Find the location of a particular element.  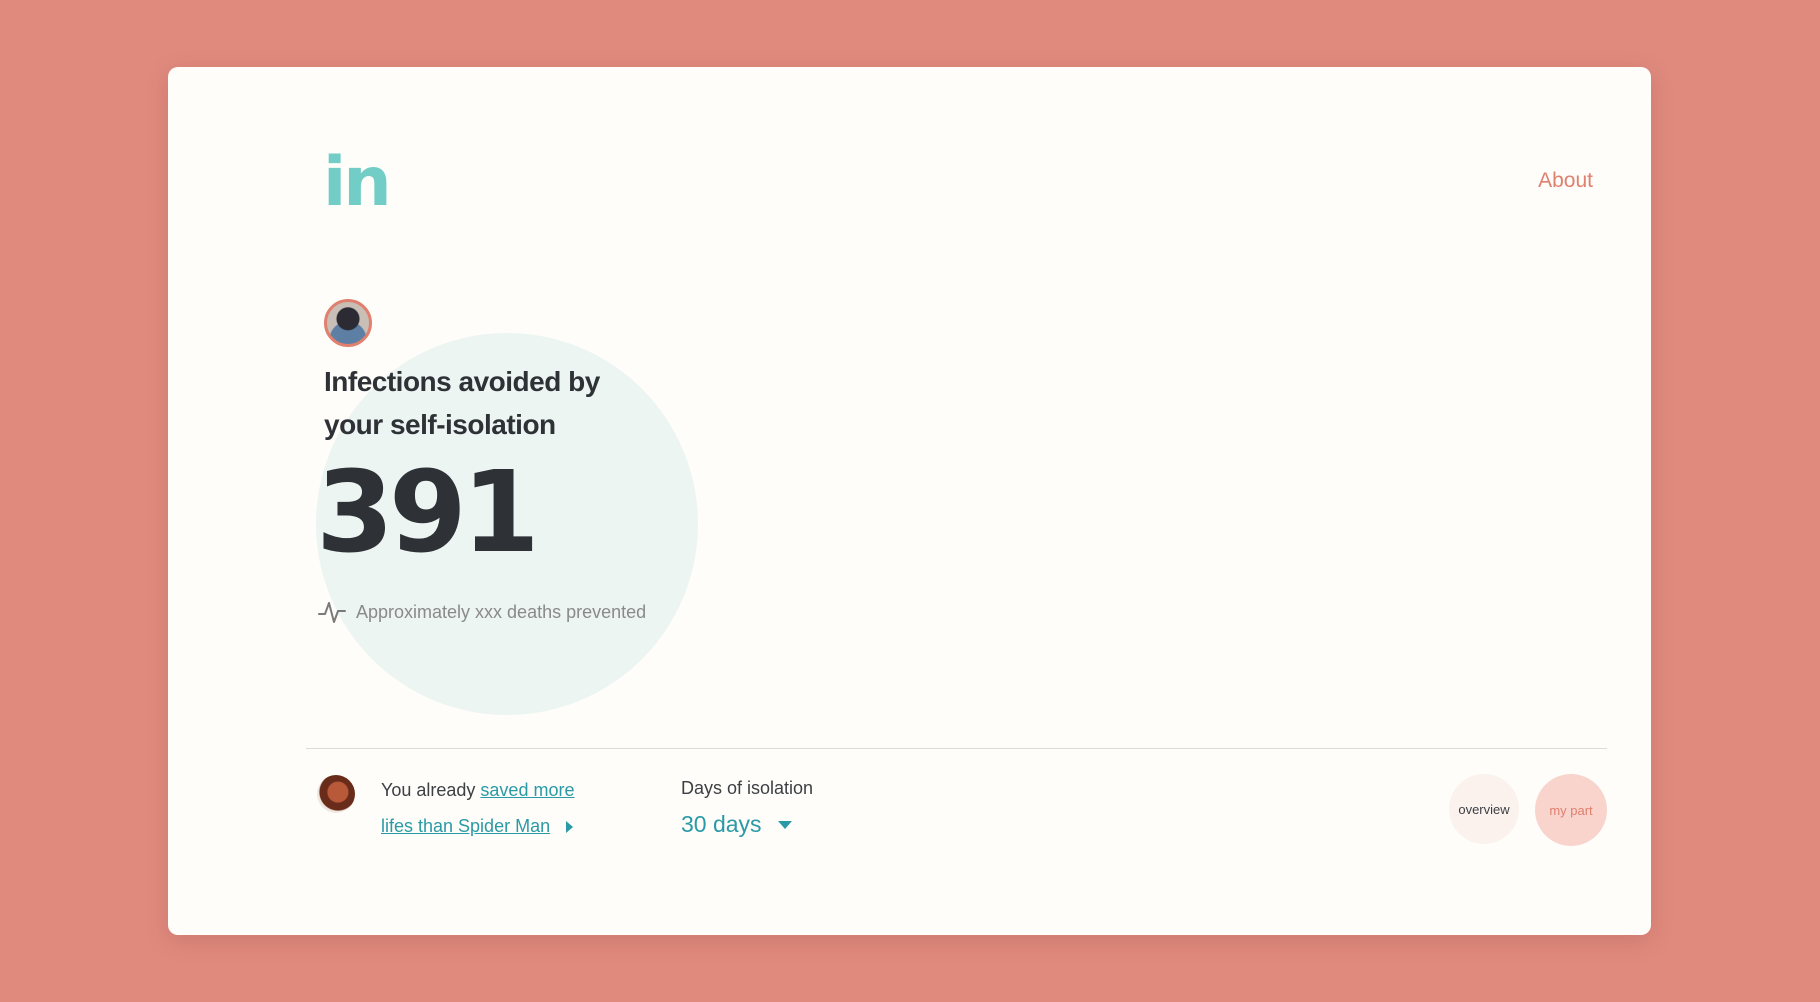

days-value: 30 days is located at coordinates (721, 824).